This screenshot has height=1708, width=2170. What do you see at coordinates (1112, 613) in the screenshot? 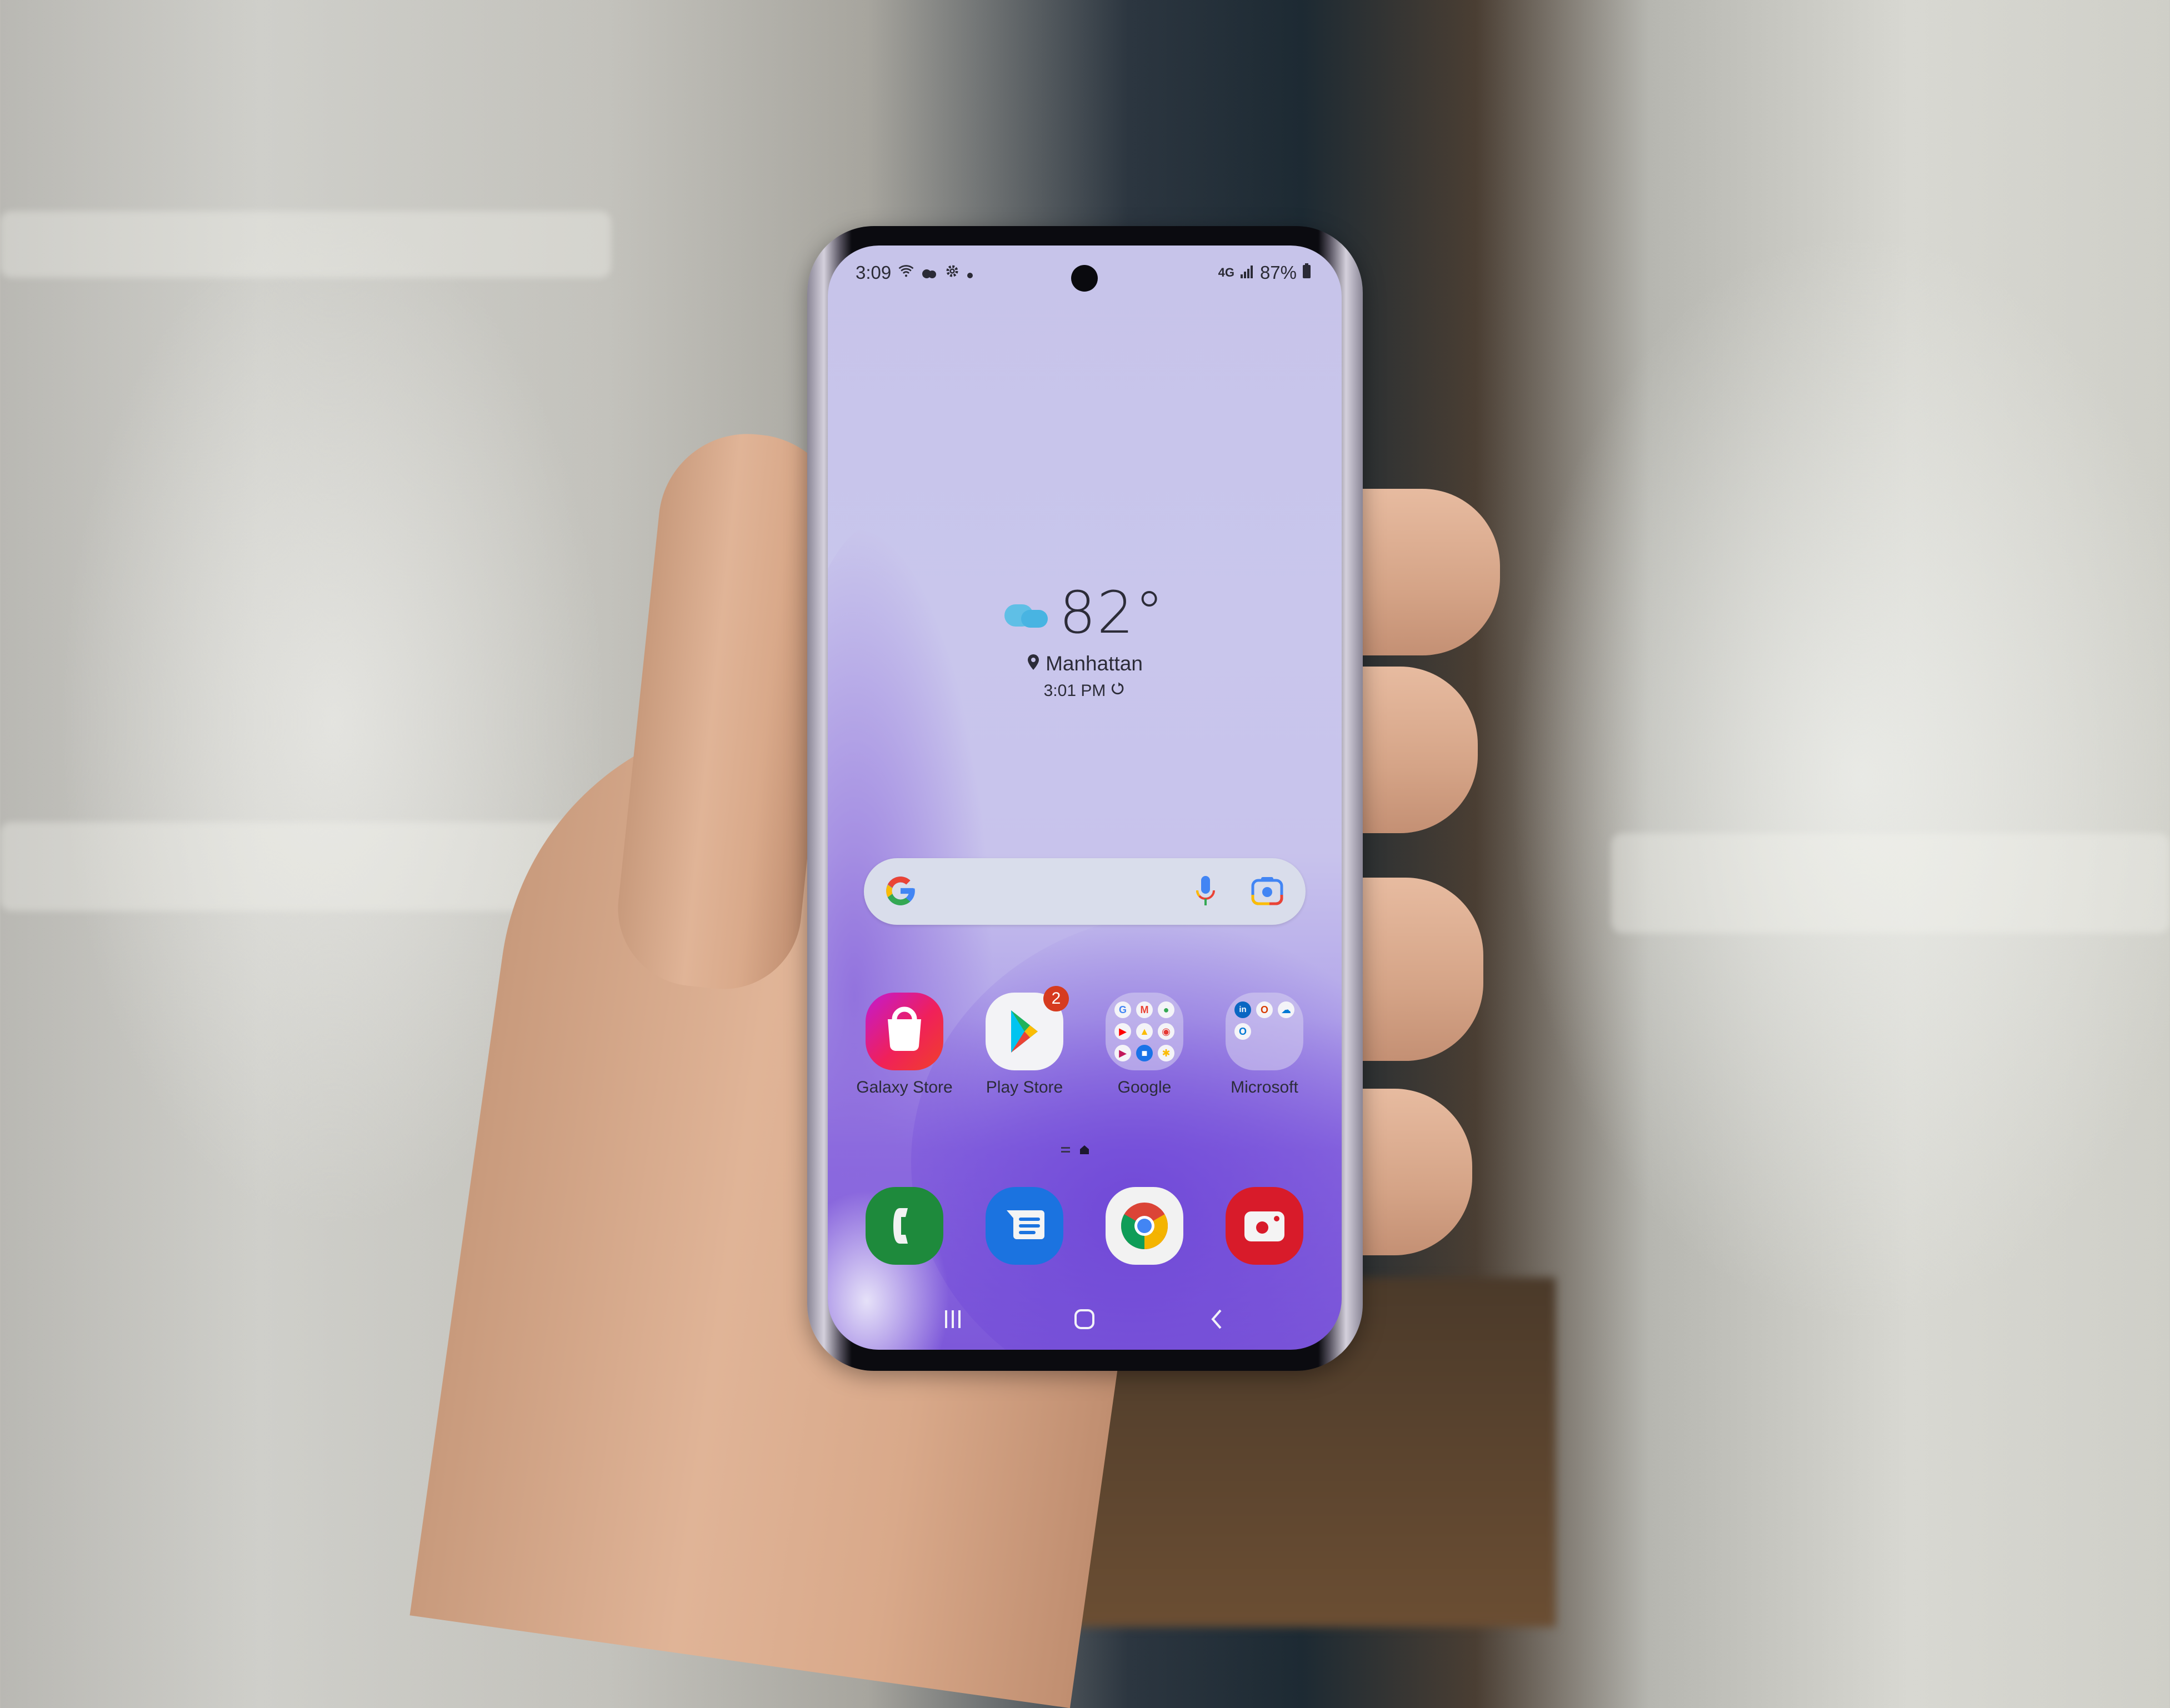
I see `temperature: 82°` at bounding box center [1112, 613].